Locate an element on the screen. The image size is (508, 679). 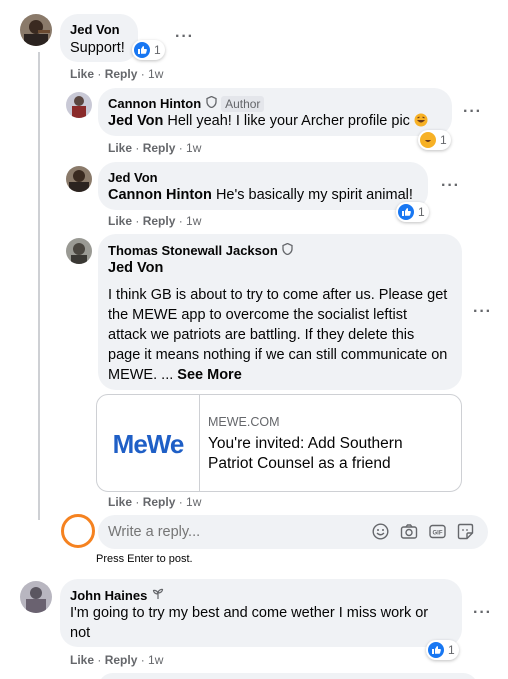
reply-input-box: GIF is located at coordinates (293, 532).